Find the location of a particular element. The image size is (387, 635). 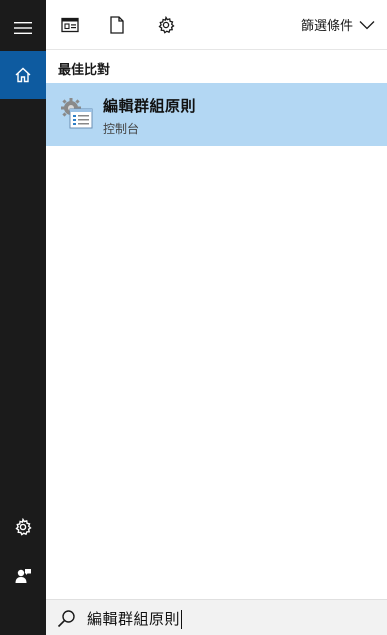

menu-button is located at coordinates (23, 28).